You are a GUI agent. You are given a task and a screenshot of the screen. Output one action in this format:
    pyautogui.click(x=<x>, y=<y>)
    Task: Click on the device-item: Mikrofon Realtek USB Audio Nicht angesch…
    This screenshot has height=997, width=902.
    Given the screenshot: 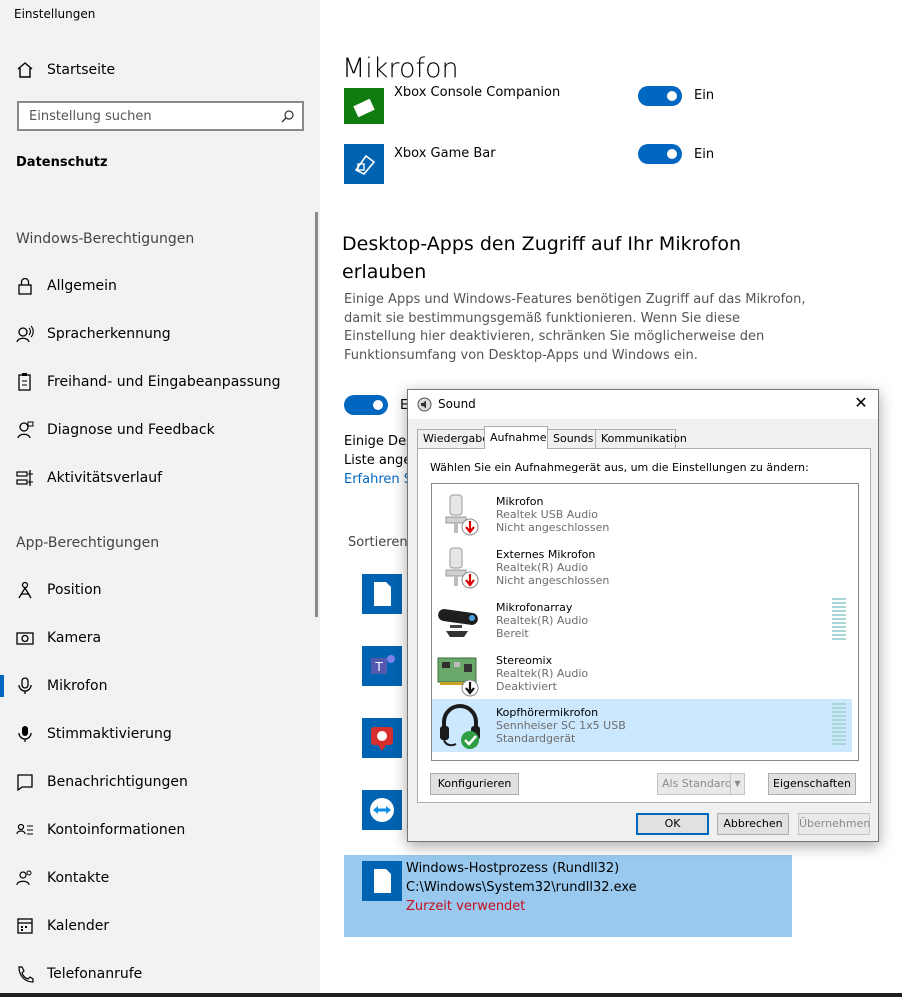 What is the action you would take?
    pyautogui.click(x=642, y=514)
    